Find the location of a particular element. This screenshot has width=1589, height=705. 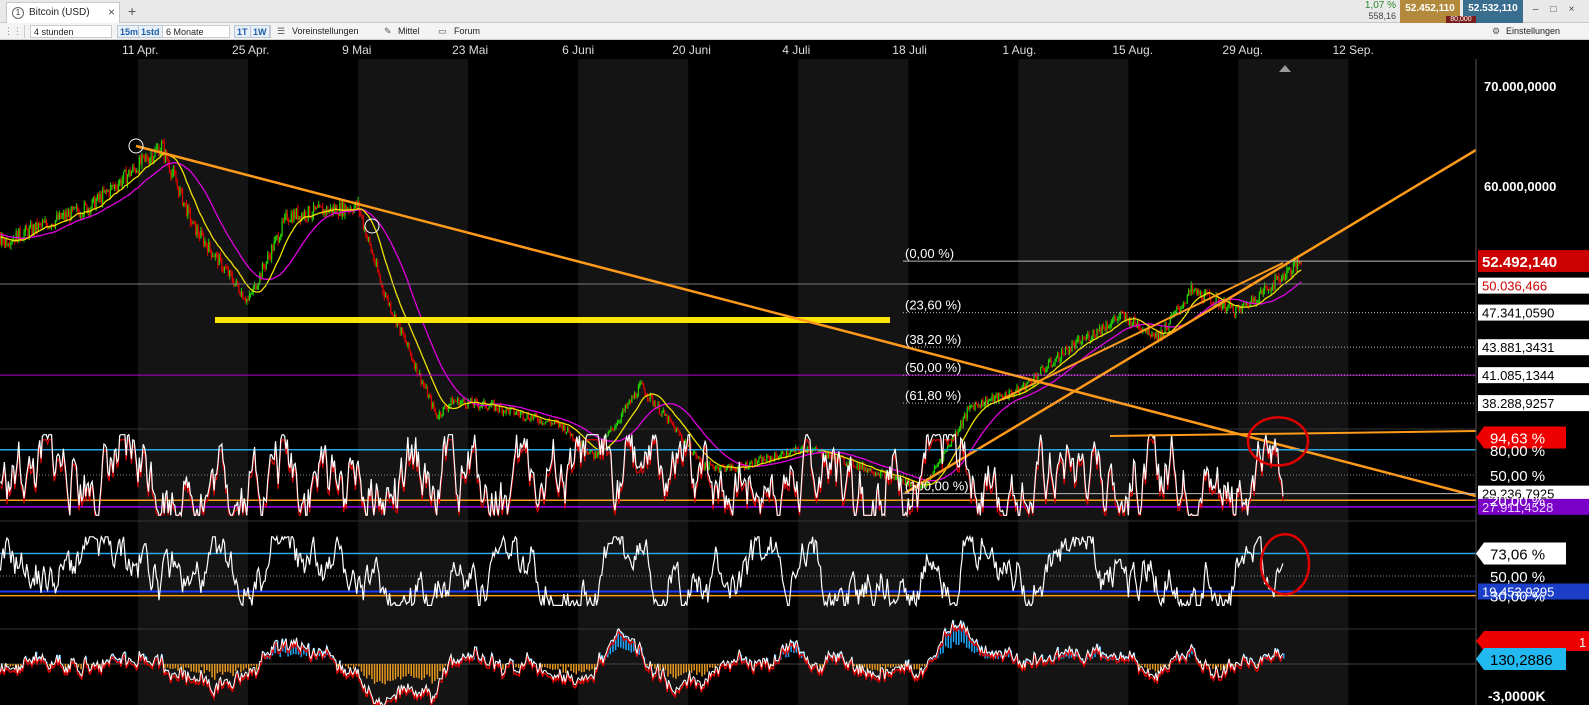

interval-1std-button: 1std is located at coordinates (150, 31).